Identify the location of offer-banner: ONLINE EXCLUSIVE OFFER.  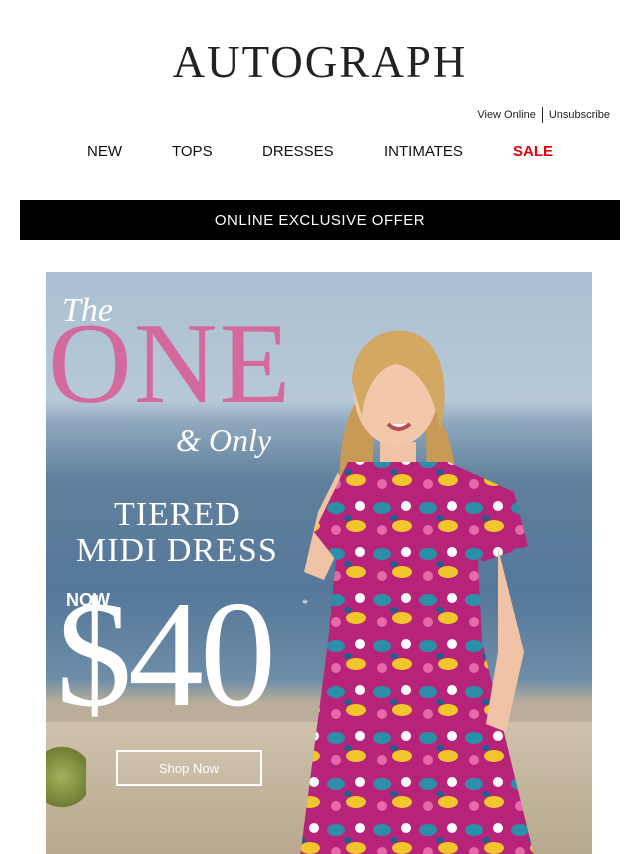
(320, 220).